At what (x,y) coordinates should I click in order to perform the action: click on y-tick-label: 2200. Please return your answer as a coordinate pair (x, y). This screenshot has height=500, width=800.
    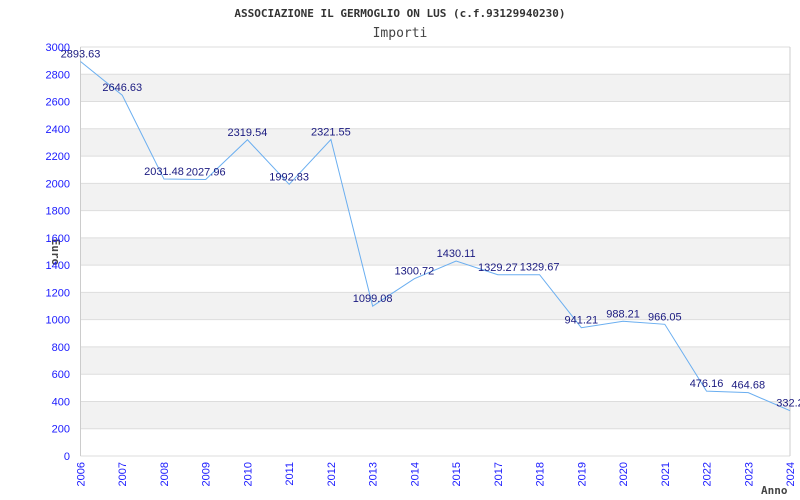
    Looking at the image, I should click on (58, 157).